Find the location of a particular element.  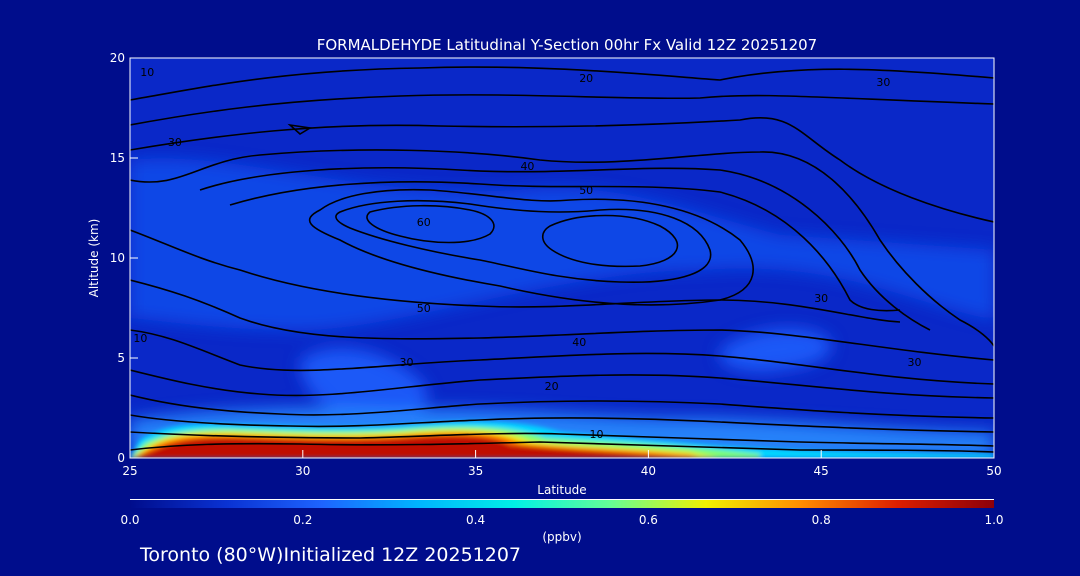

x-tick-label: 45 is located at coordinates (821, 471).